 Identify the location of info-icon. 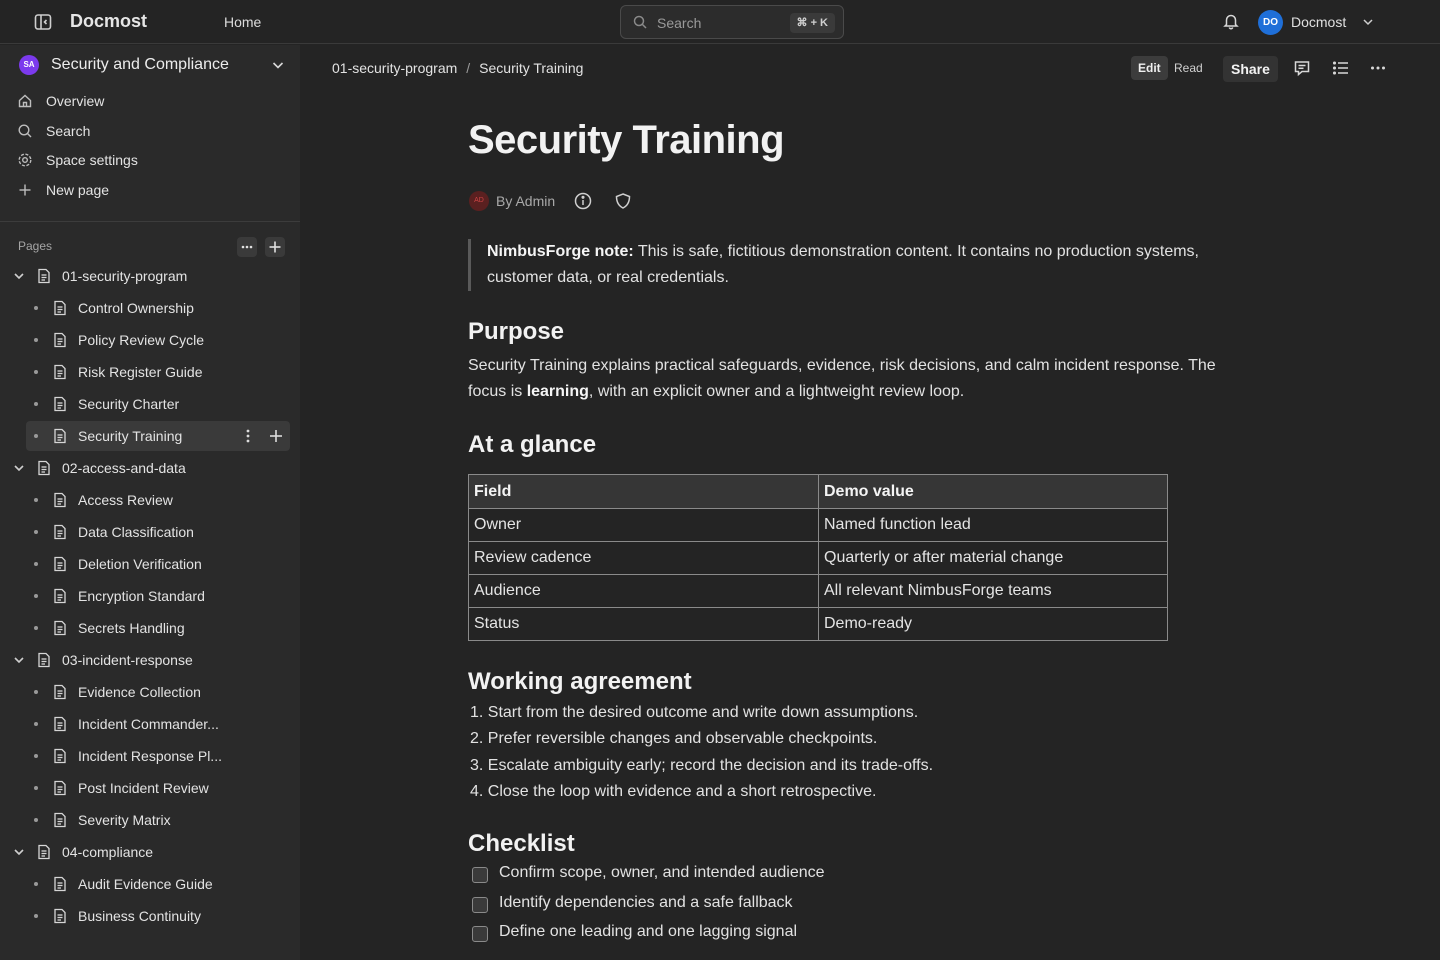
(583, 201).